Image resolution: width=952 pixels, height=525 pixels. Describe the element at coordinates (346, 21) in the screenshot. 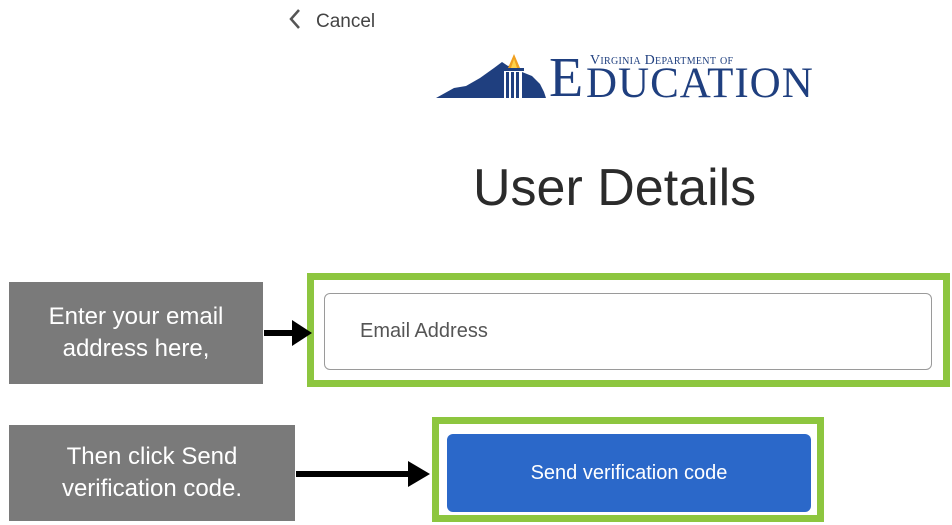

I see `cancel-label: Cancel` at that location.